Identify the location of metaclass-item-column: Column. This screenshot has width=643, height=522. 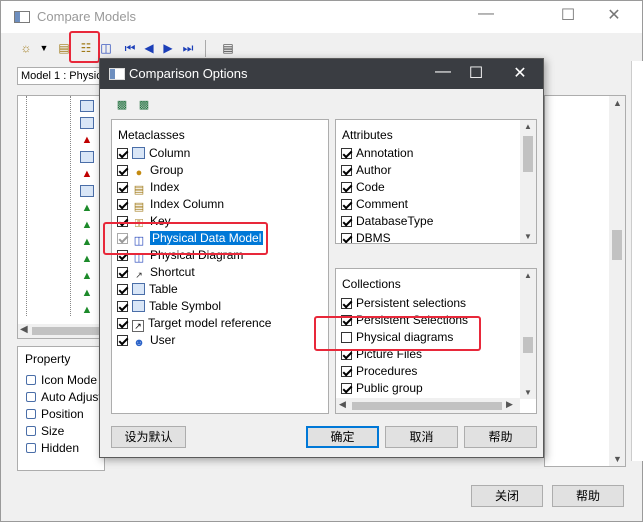
(153, 153).